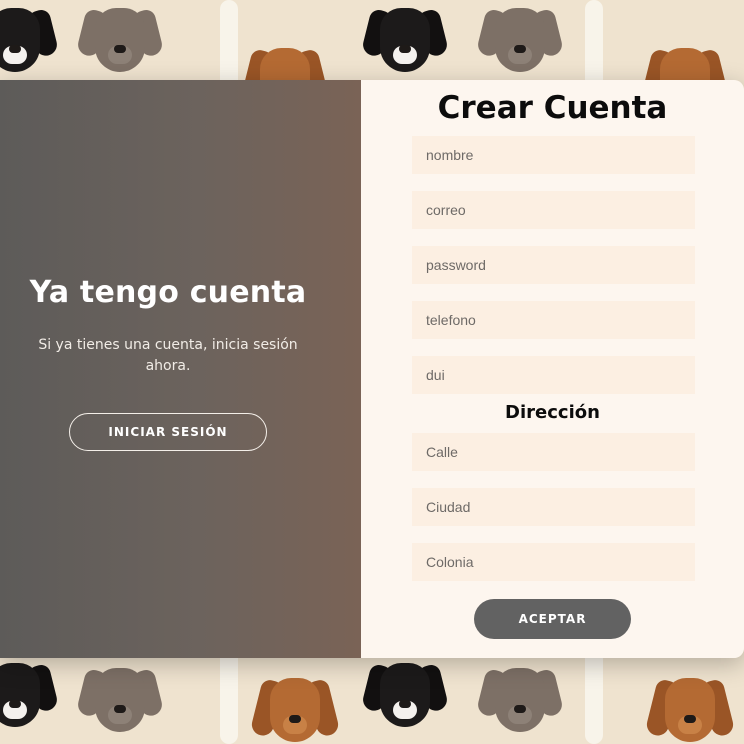 This screenshot has width=744, height=744. I want to click on address-section-title: Dirección, so click(552, 412).